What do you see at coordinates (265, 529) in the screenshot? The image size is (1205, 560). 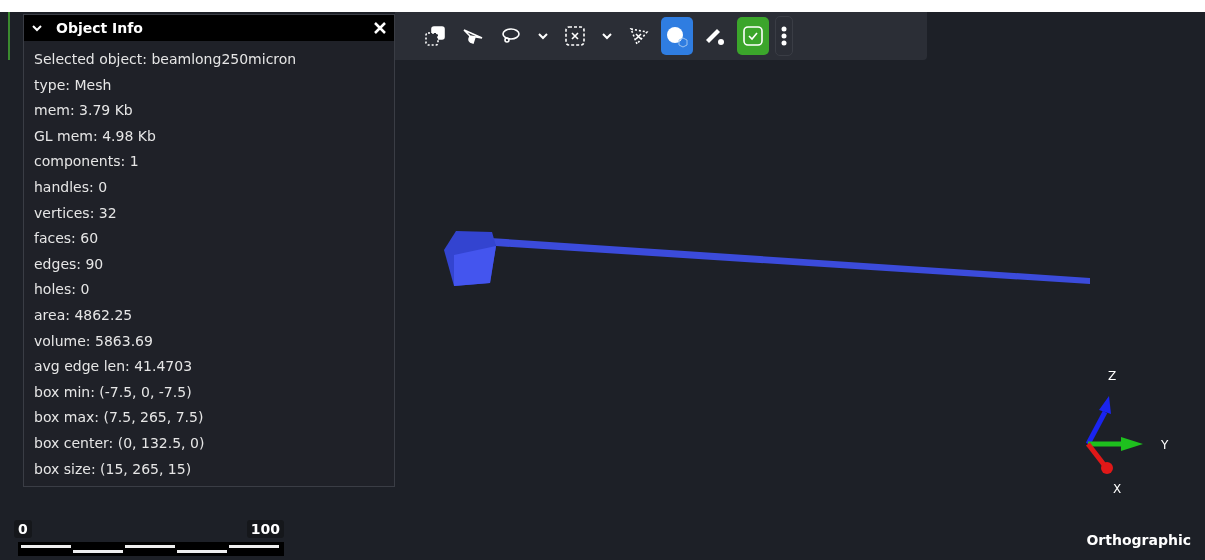 I see `scale-end-label: 100` at bounding box center [265, 529].